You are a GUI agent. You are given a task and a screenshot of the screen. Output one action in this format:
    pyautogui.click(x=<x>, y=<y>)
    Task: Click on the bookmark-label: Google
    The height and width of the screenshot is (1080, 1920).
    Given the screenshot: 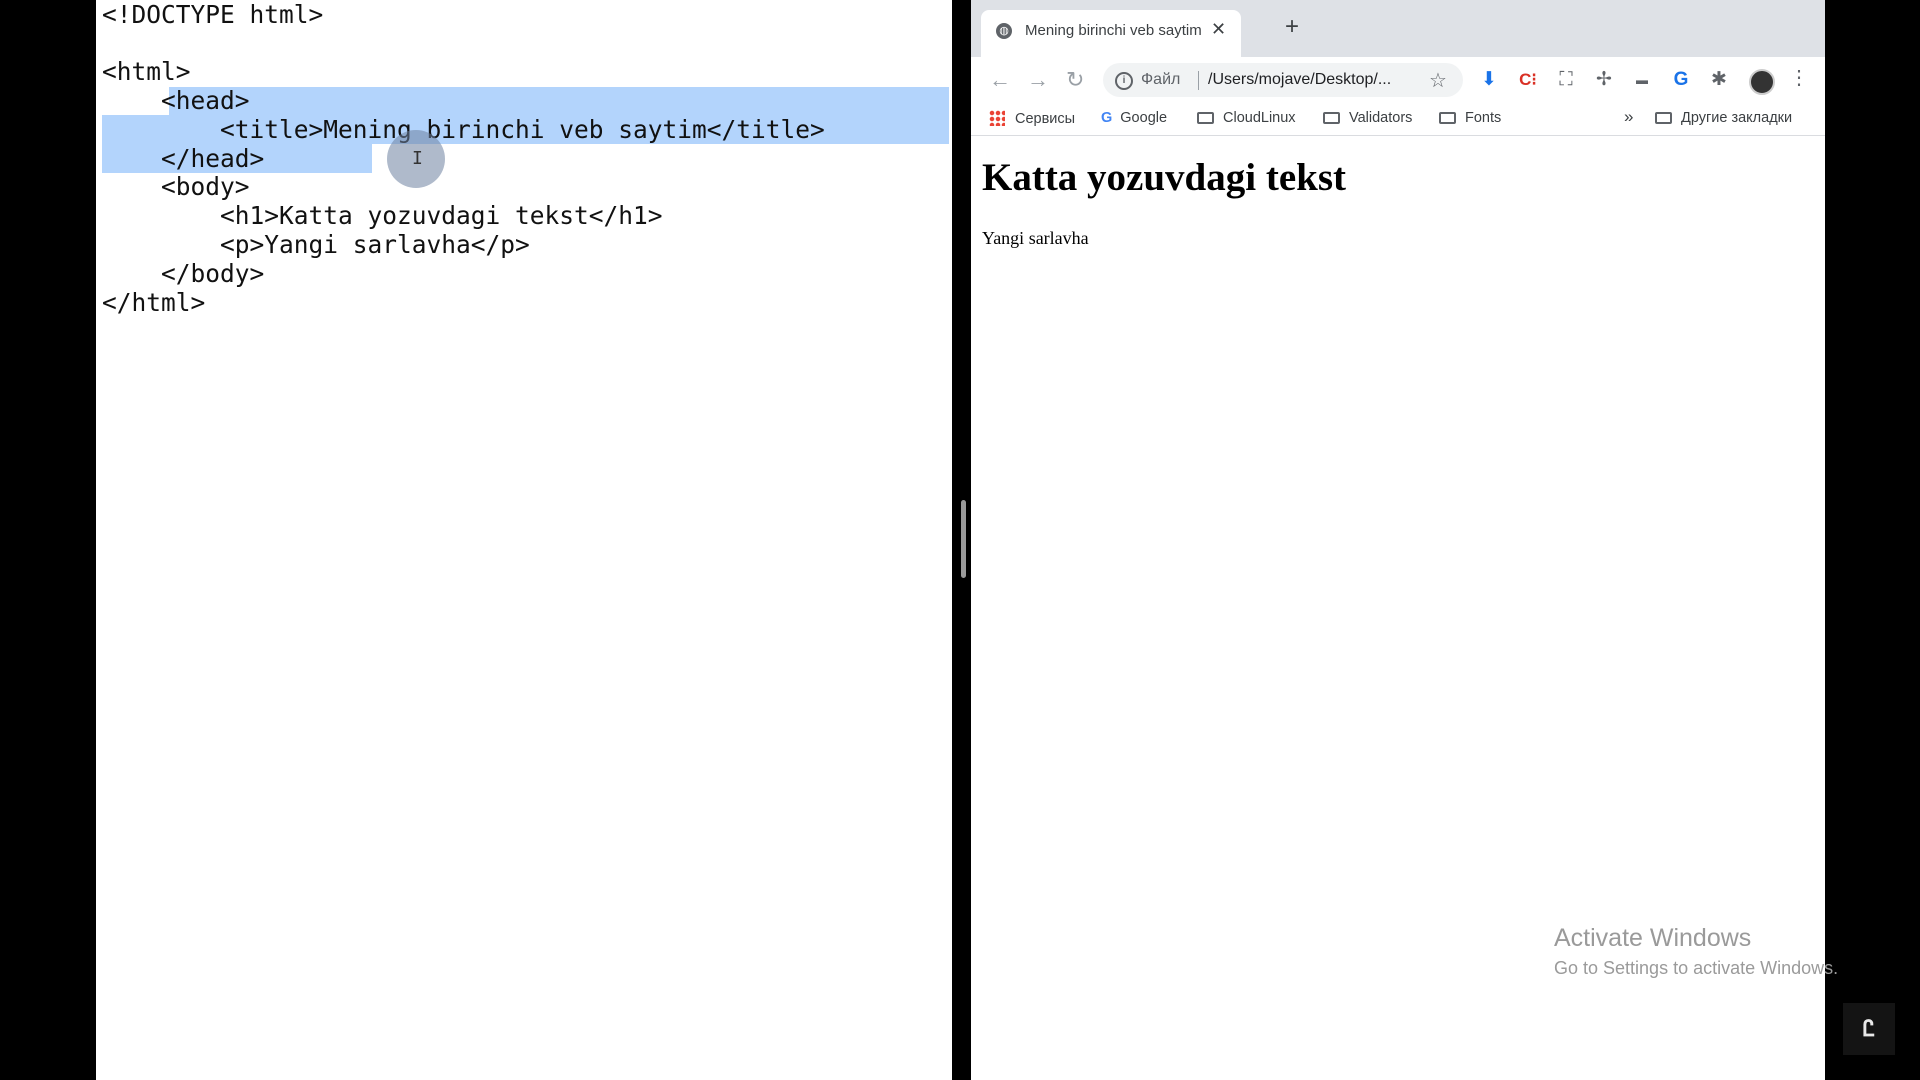 What is the action you would take?
    pyautogui.click(x=1144, y=118)
    